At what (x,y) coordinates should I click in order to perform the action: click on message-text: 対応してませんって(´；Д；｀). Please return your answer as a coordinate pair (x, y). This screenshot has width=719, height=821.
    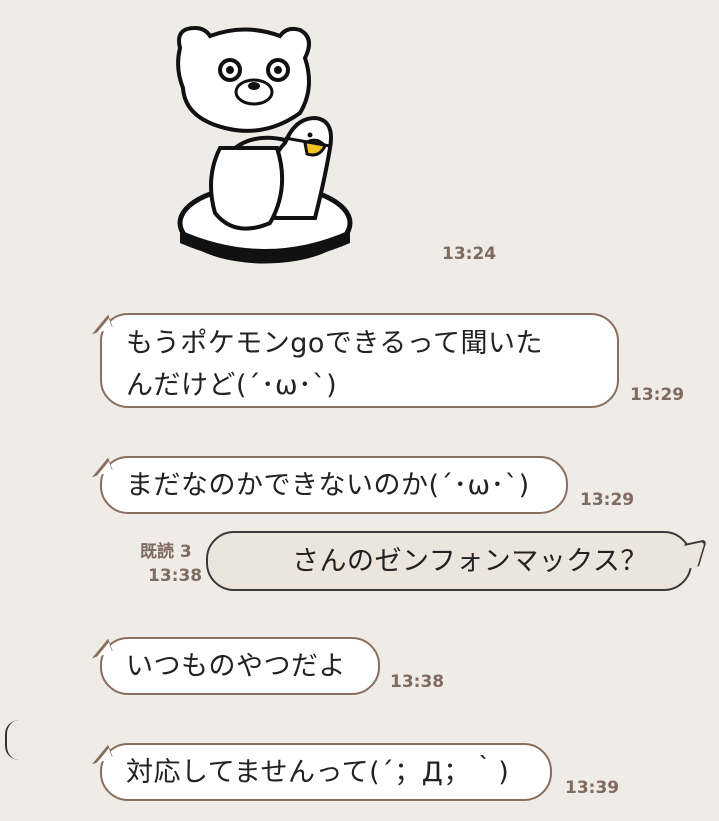
    Looking at the image, I should click on (318, 772).